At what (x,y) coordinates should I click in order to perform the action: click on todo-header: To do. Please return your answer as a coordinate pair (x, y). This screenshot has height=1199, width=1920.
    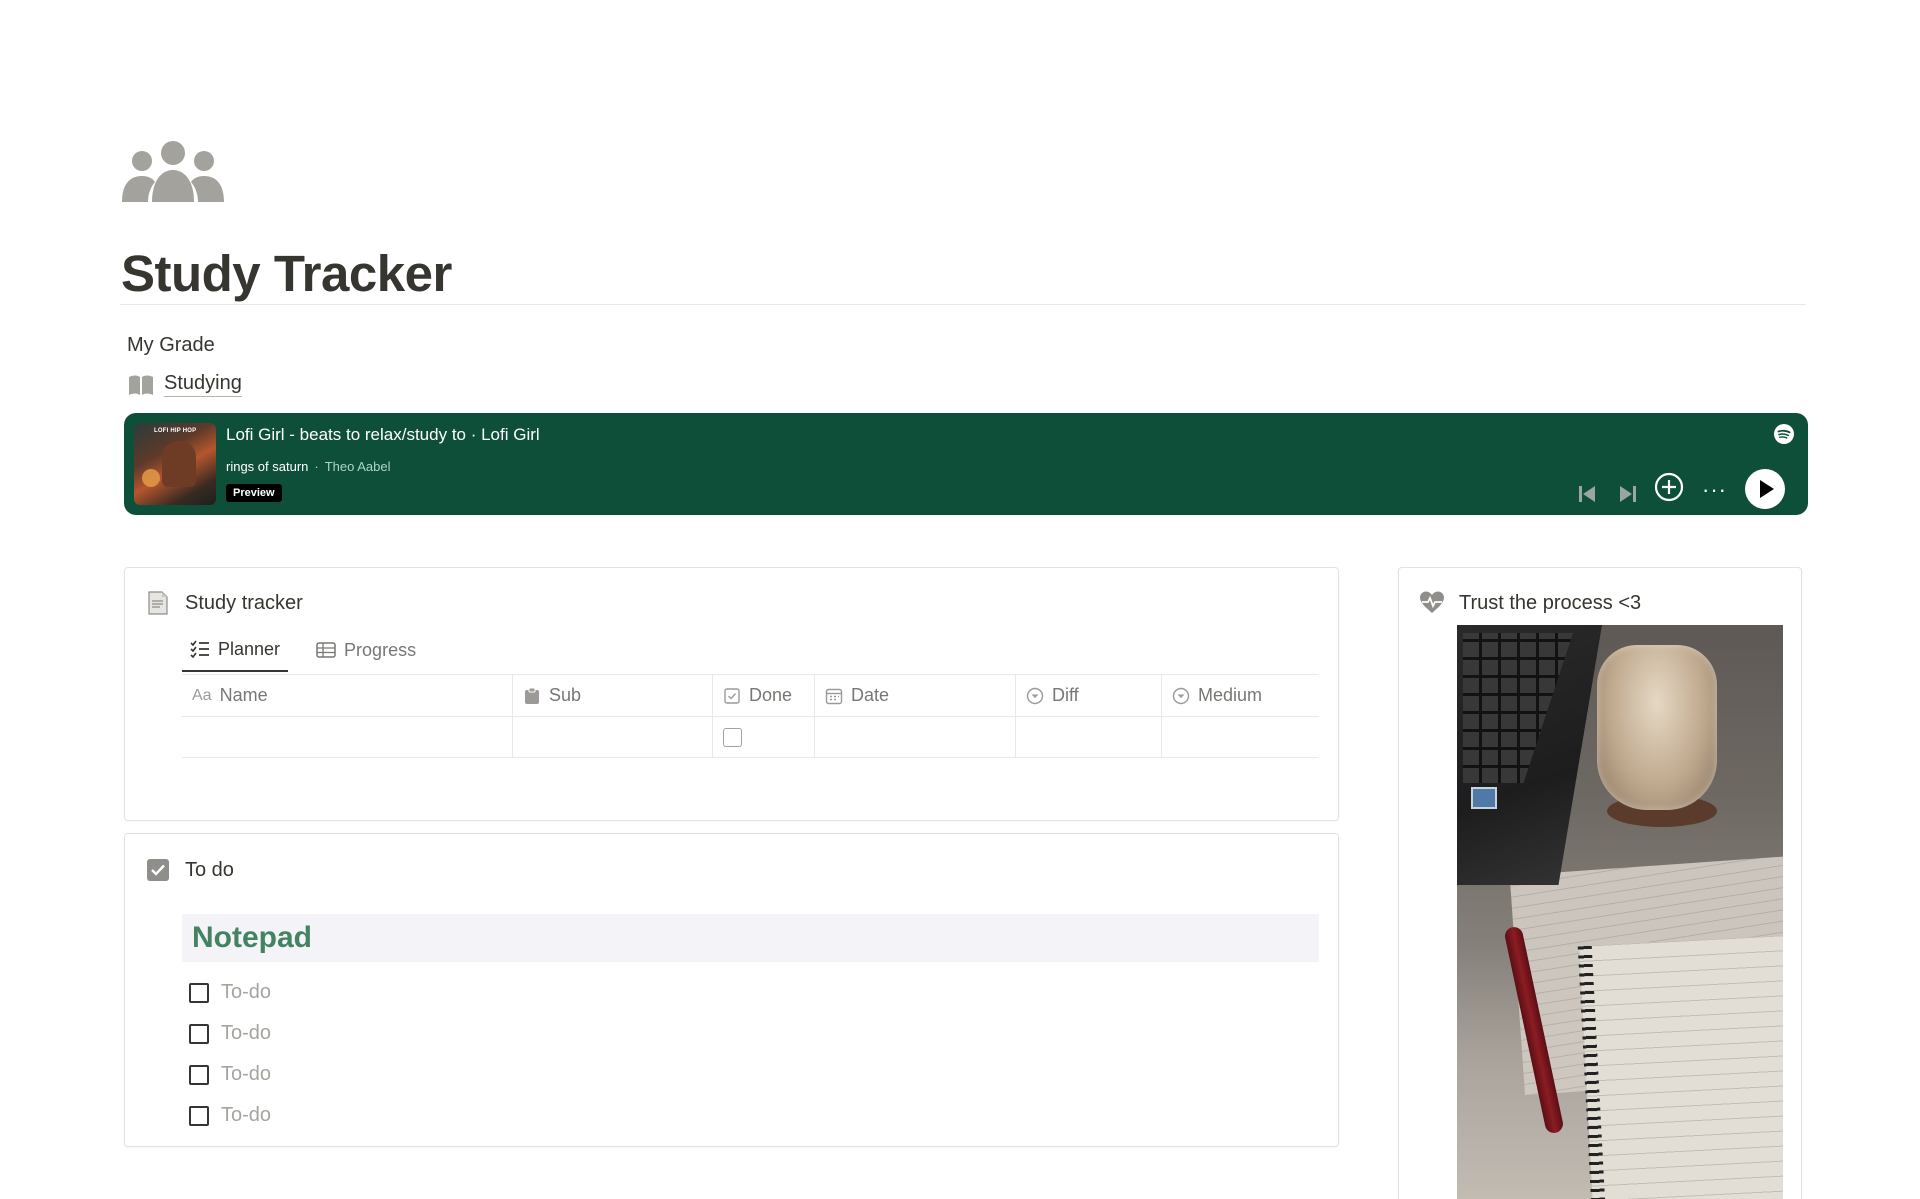
    Looking at the image, I should click on (189, 870).